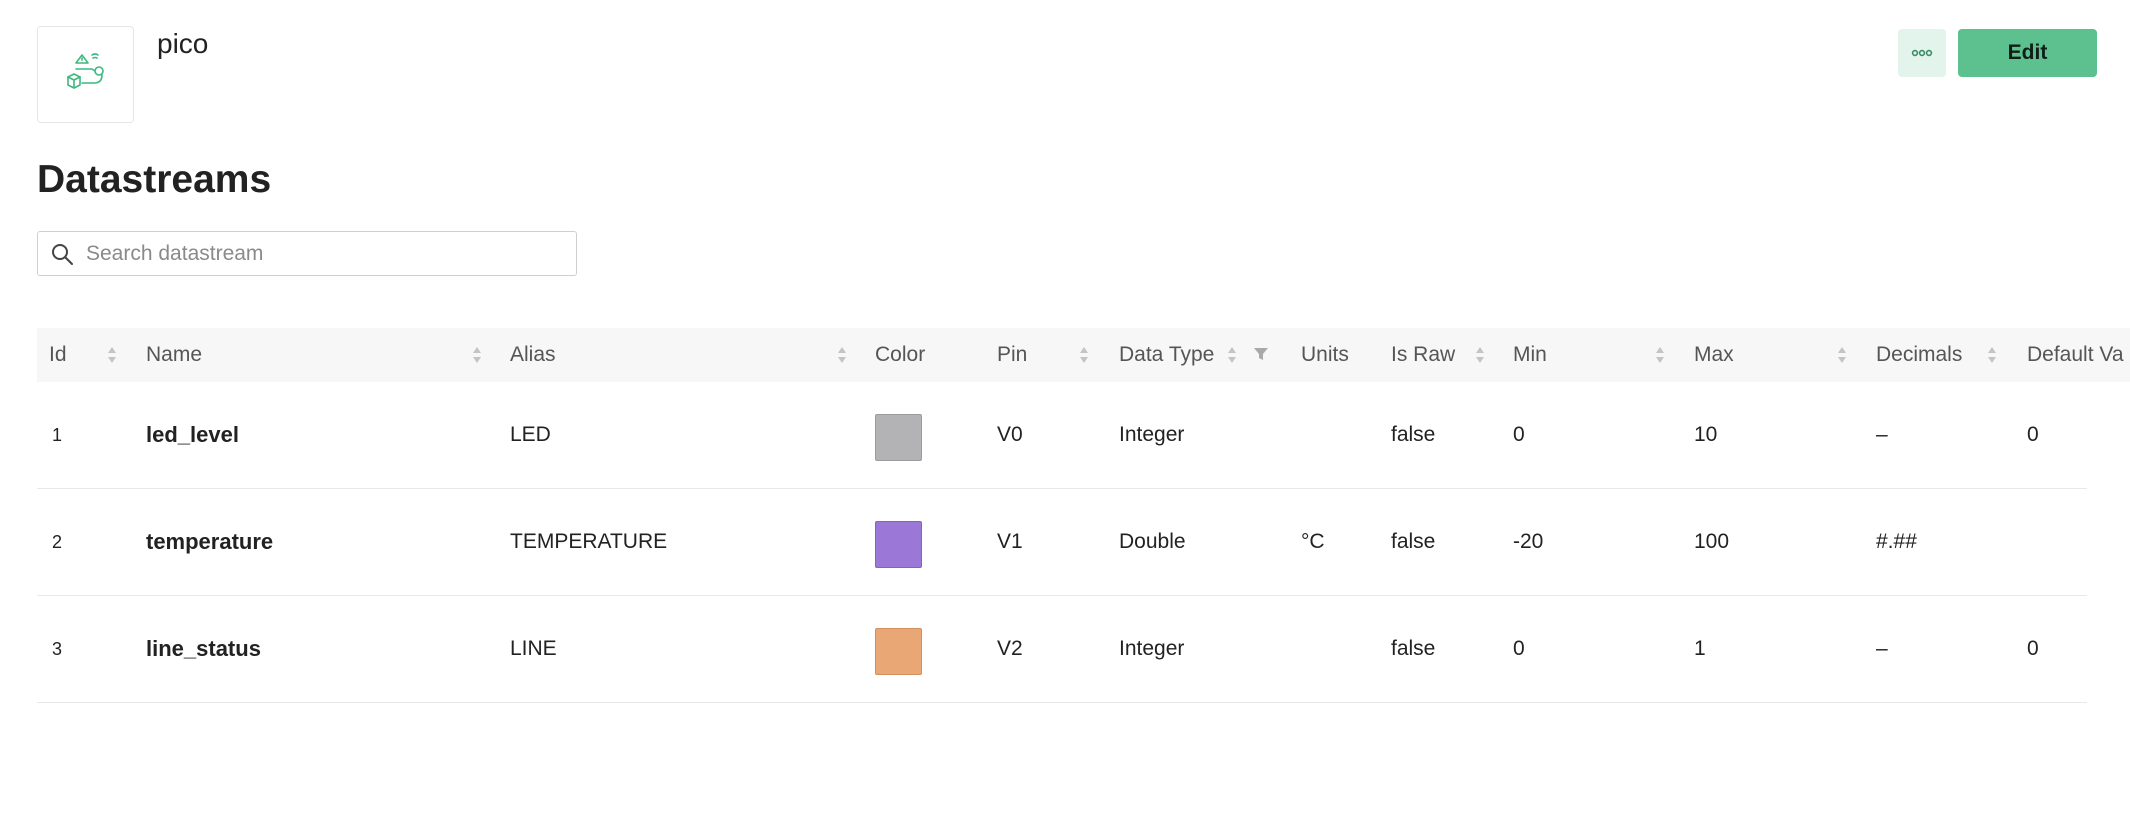  I want to click on edit-button: Edit, so click(2027, 53).